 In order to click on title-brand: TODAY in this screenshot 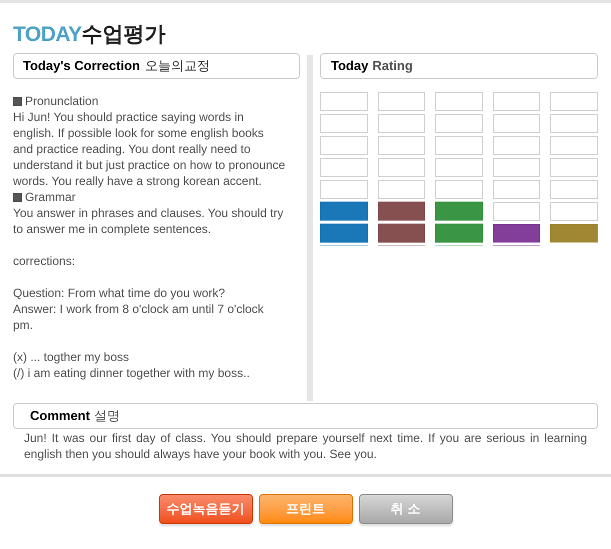, I will do `click(47, 34)`.